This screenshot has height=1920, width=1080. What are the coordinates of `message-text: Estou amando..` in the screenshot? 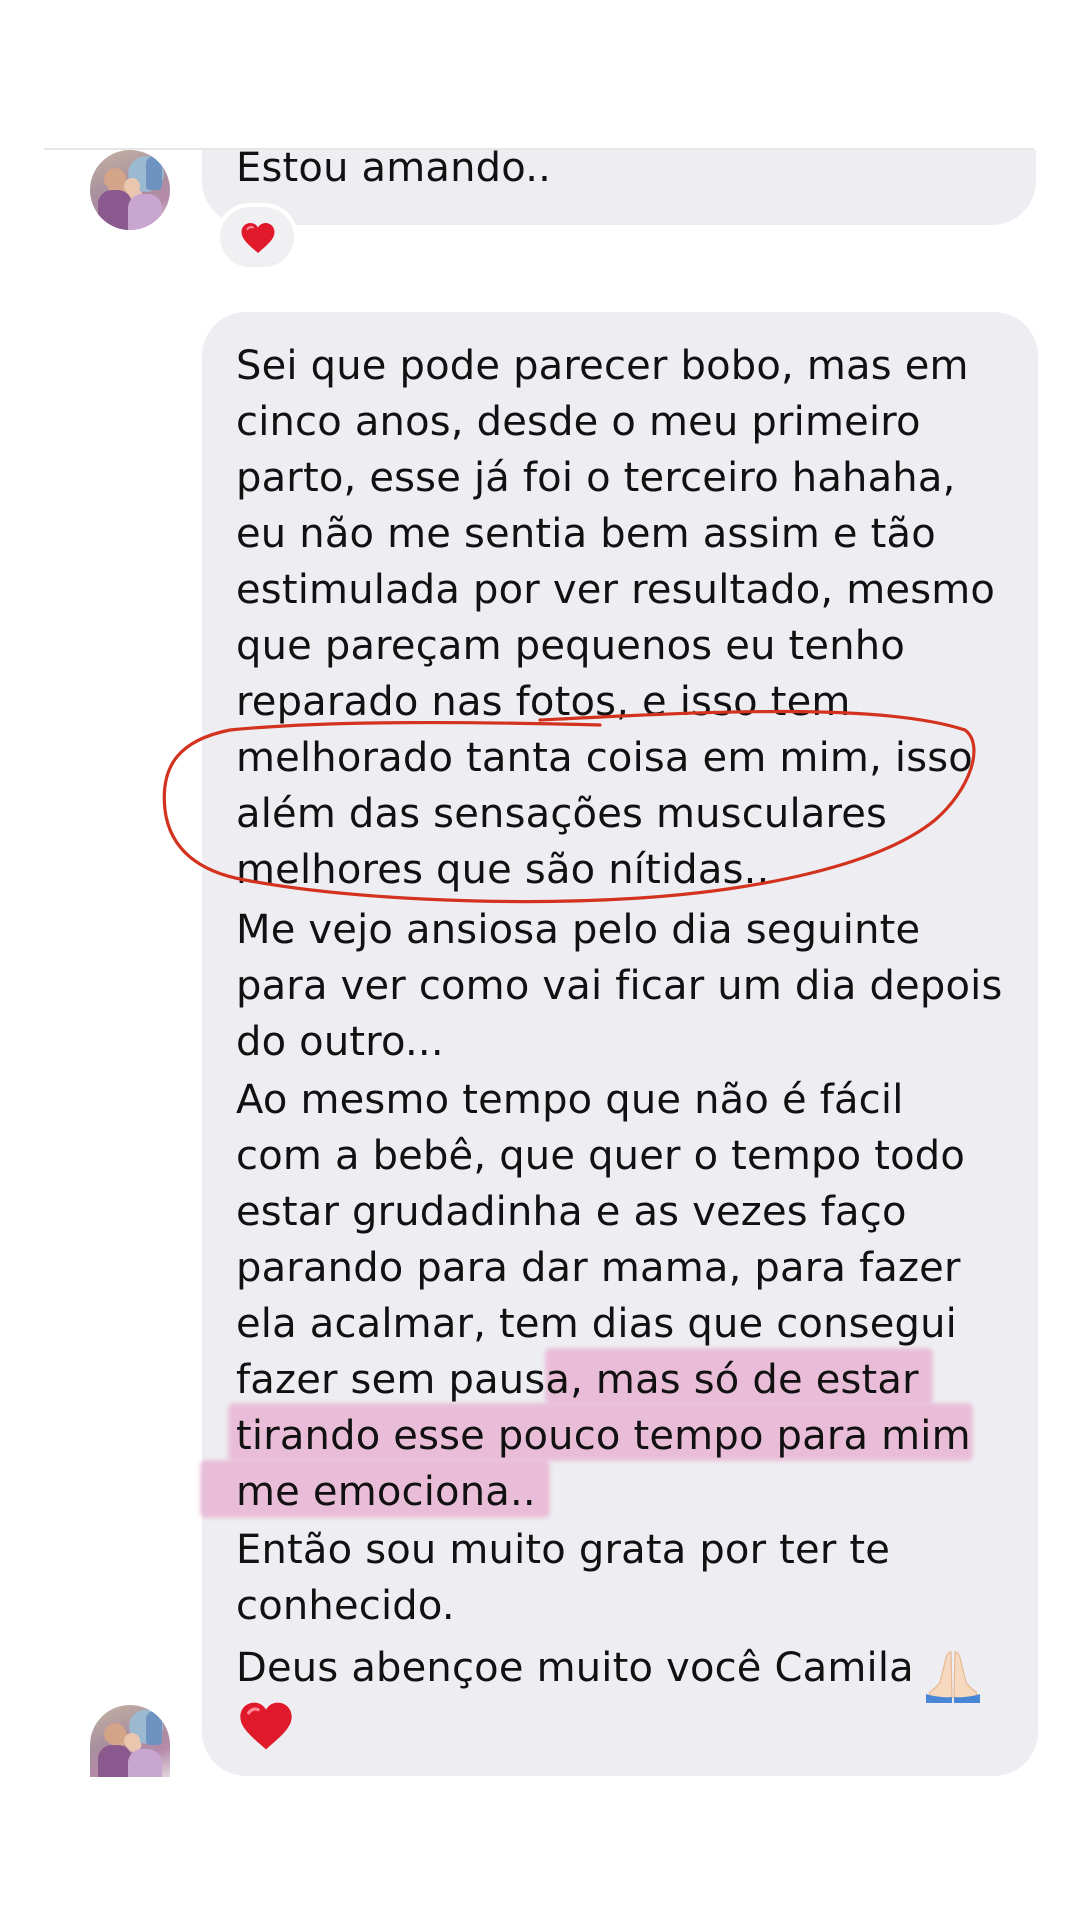 It's located at (394, 168).